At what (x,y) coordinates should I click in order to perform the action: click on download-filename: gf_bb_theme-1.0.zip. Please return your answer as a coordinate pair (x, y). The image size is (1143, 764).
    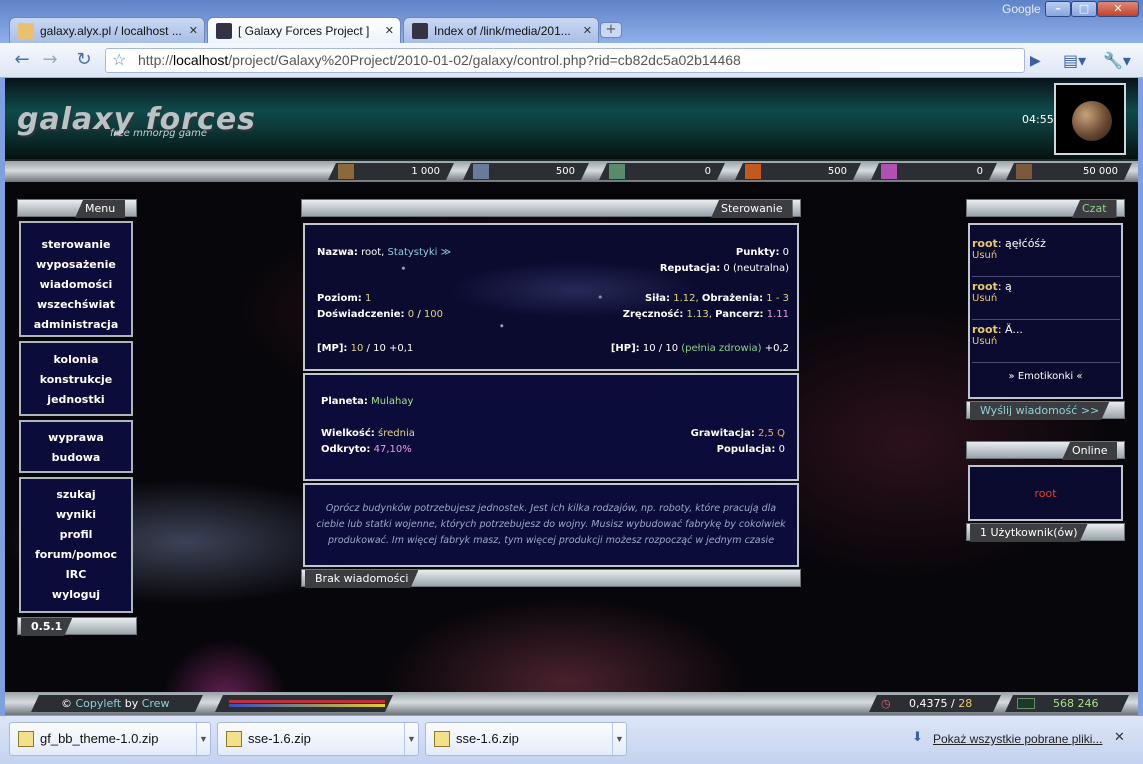
    Looking at the image, I should click on (99, 738).